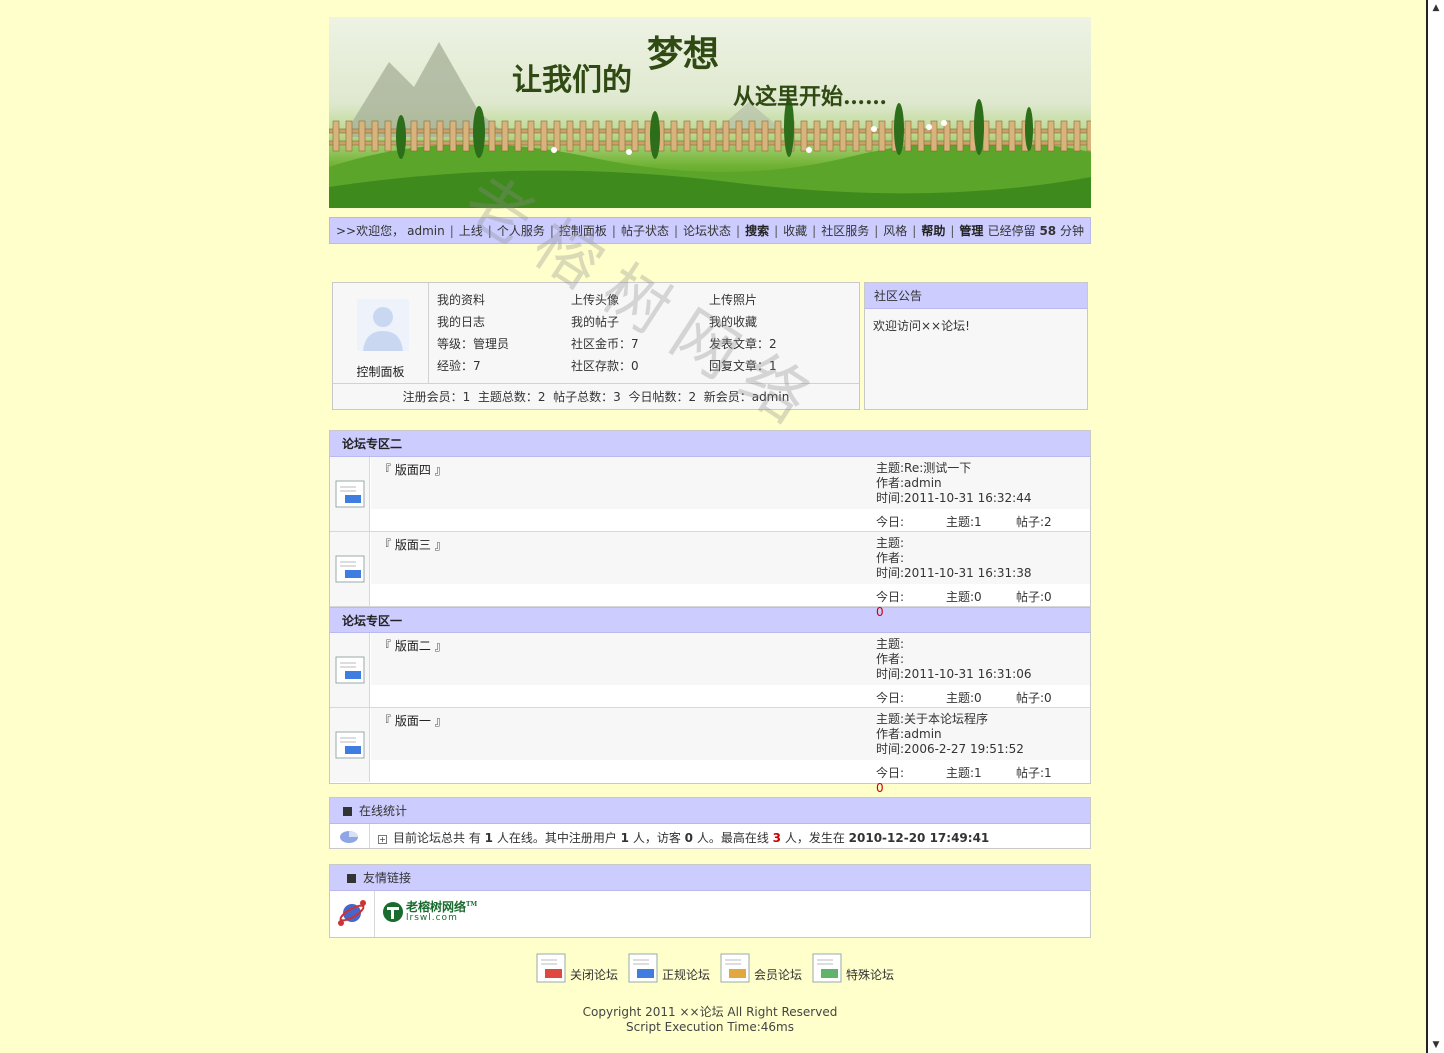  What do you see at coordinates (383, 811) in the screenshot?
I see `online-title: 在线统计` at bounding box center [383, 811].